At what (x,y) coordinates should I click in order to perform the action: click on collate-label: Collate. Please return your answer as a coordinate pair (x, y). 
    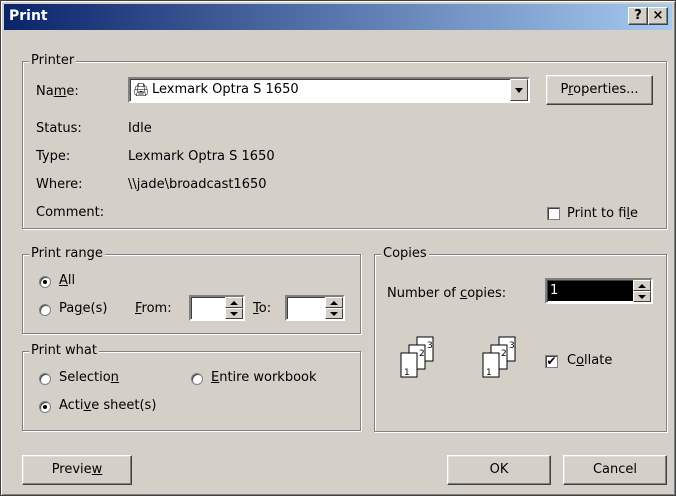
    Looking at the image, I should click on (589, 360).